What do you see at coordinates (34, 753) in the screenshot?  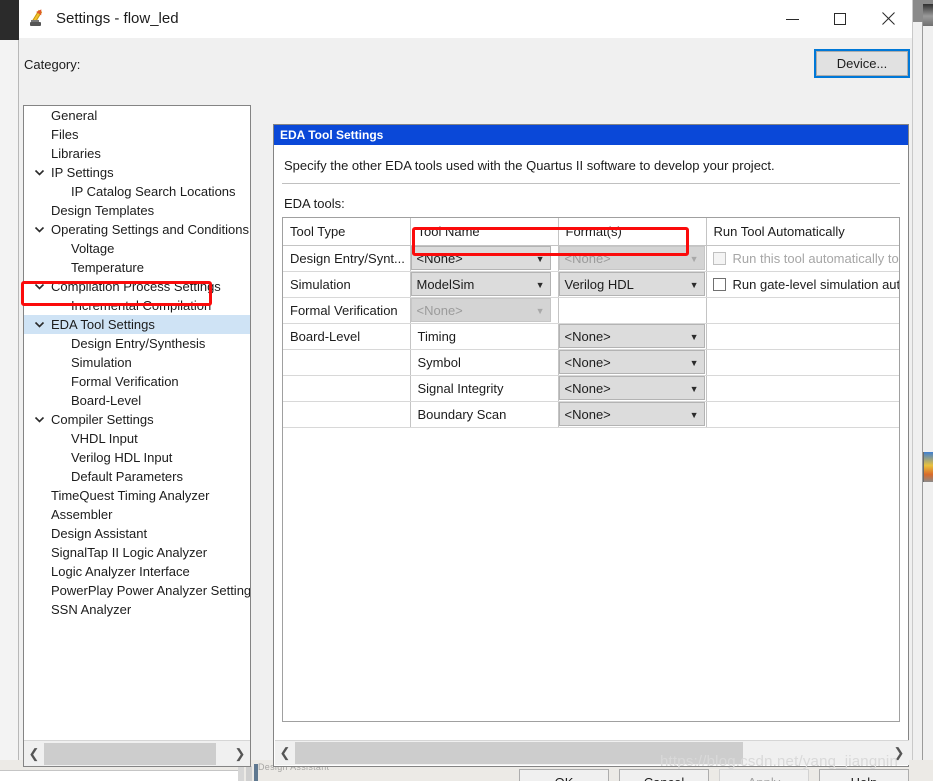 I see `scroll-left-icon: ❮` at bounding box center [34, 753].